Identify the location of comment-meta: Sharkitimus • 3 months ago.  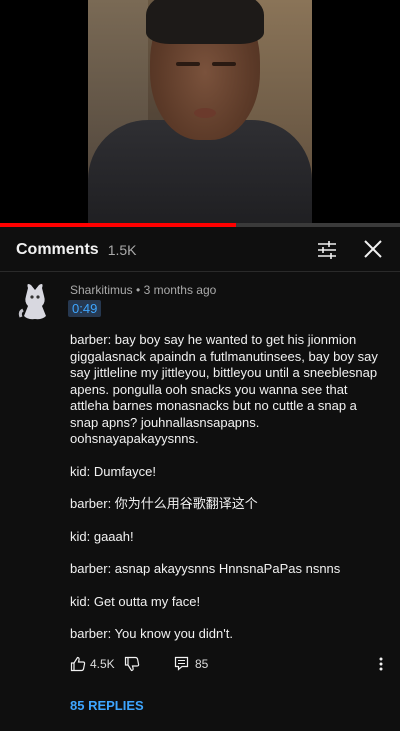
(143, 290).